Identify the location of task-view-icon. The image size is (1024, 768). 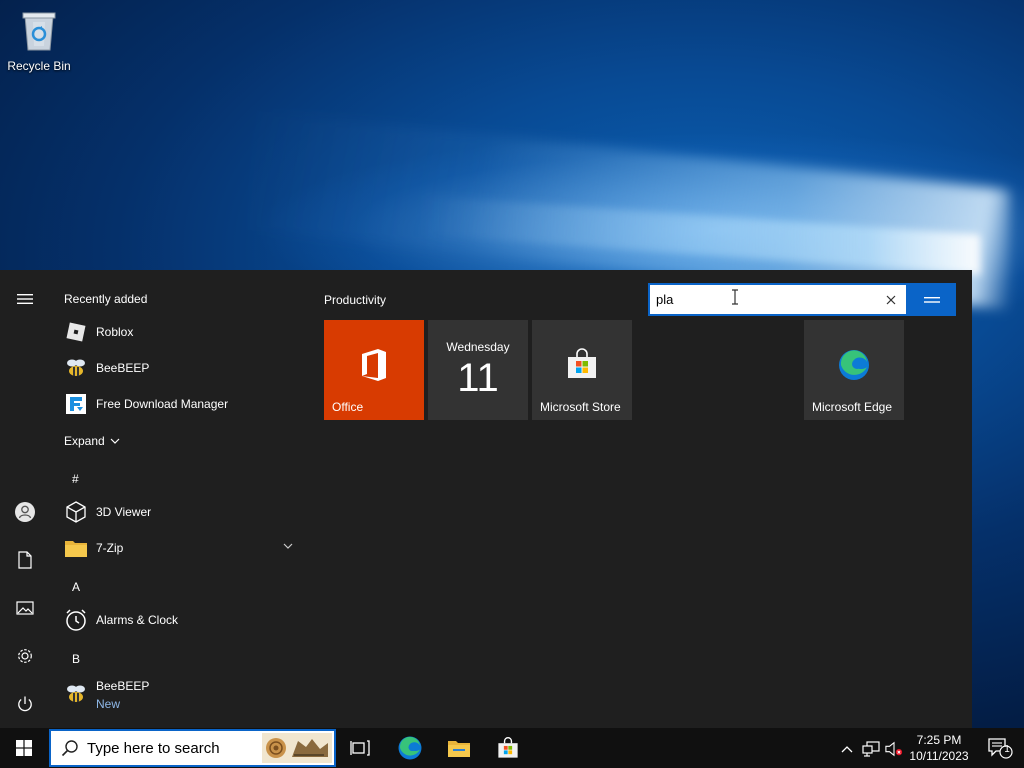
(360, 748).